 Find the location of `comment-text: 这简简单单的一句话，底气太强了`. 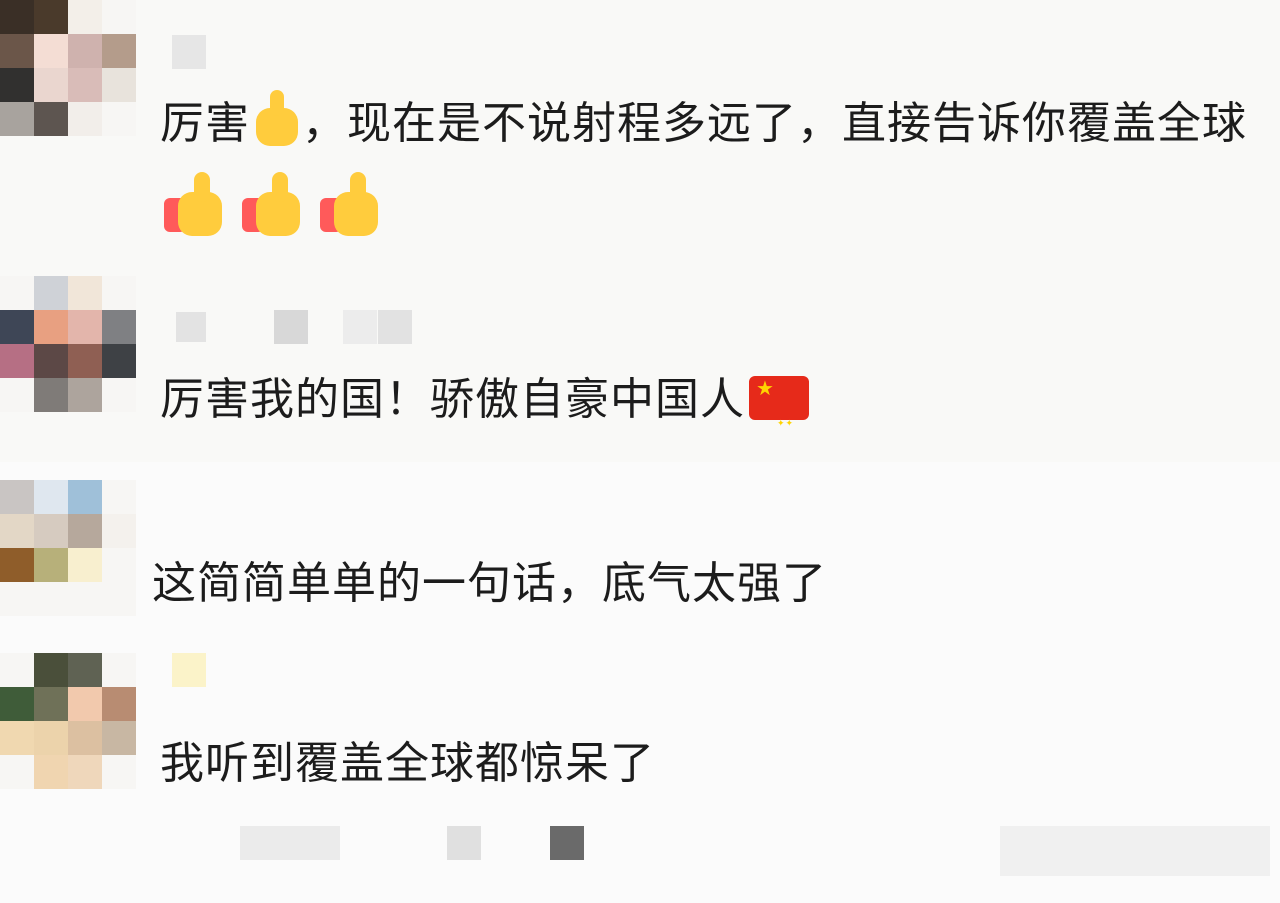

comment-text: 这简简单单的一句话，底气太强了 is located at coordinates (489, 584).